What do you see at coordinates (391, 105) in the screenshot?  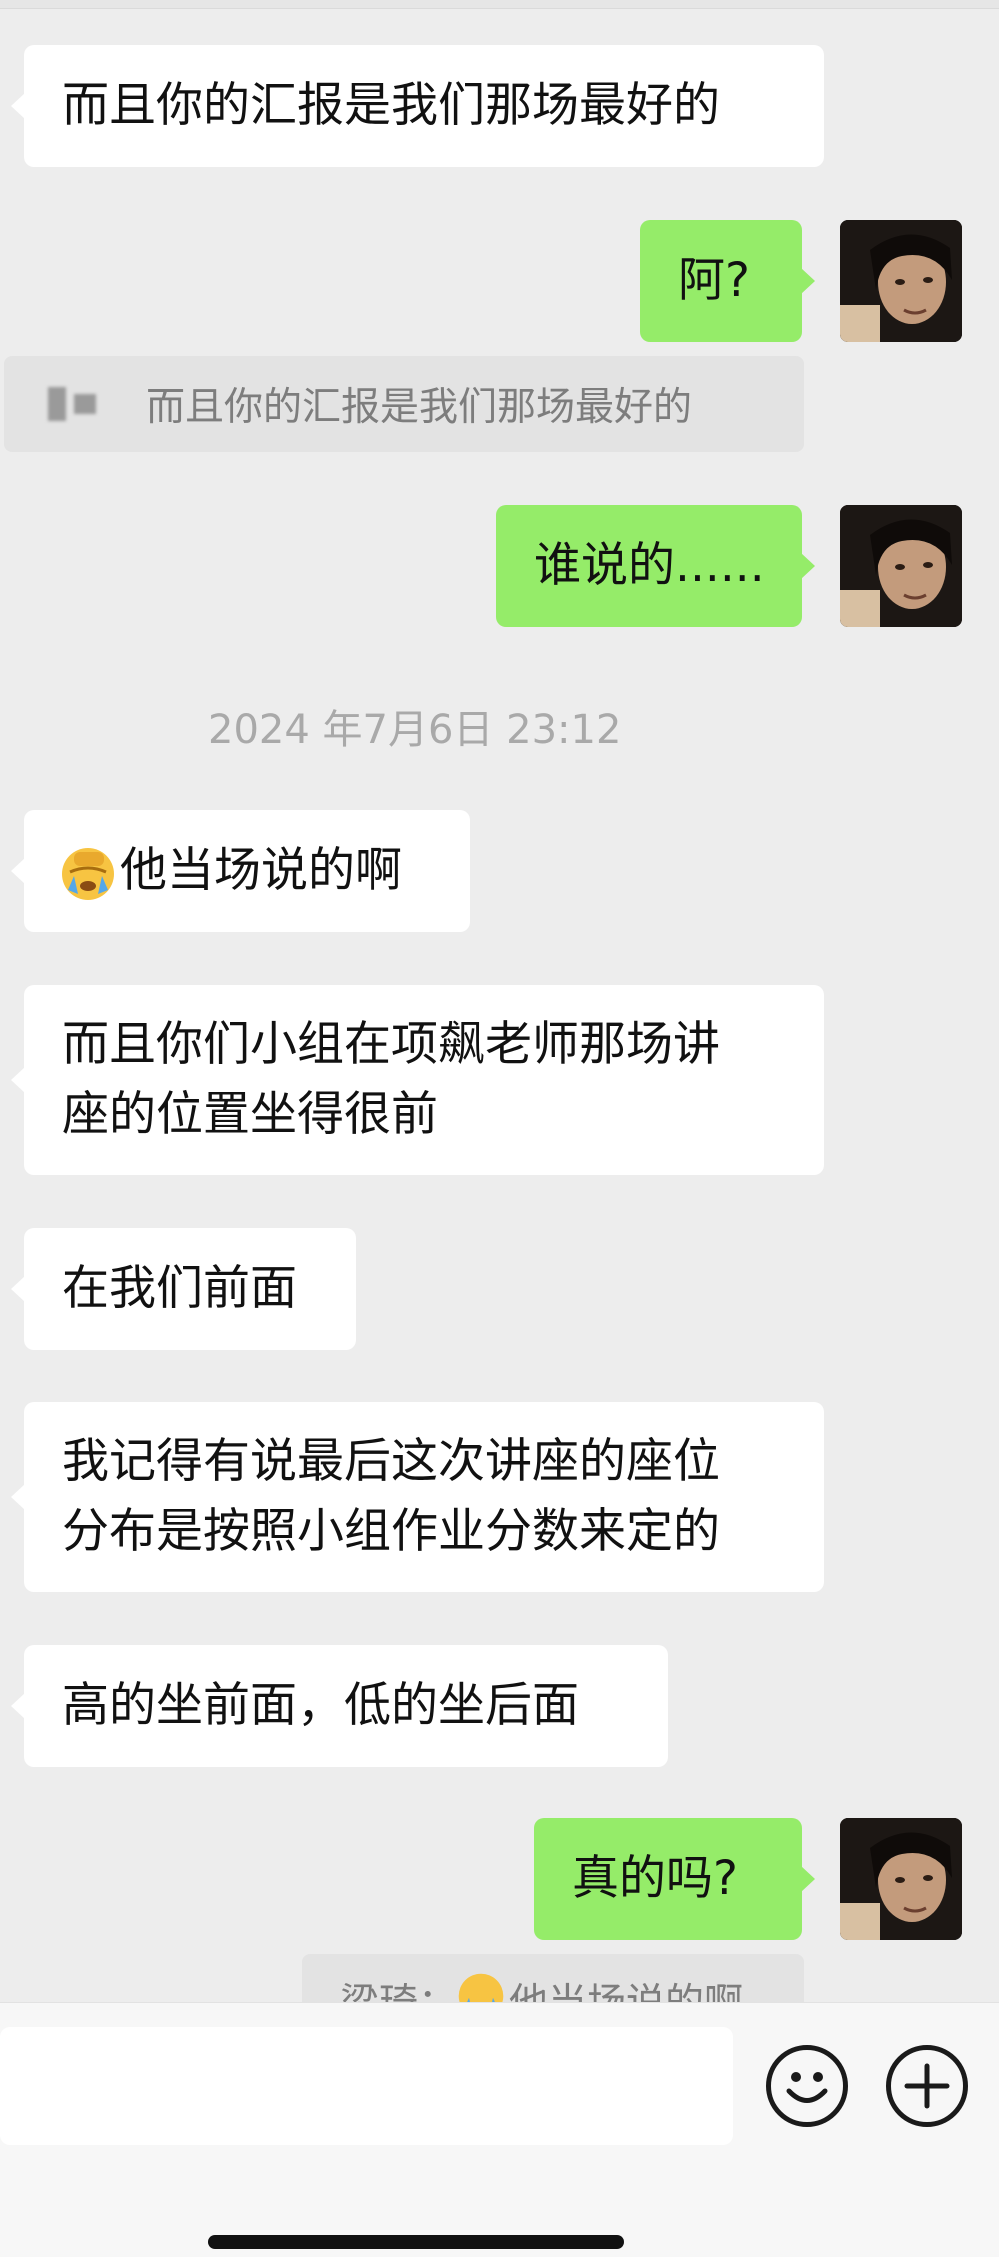 I see `message-text: 而且你的汇报是我们那场最好的` at bounding box center [391, 105].